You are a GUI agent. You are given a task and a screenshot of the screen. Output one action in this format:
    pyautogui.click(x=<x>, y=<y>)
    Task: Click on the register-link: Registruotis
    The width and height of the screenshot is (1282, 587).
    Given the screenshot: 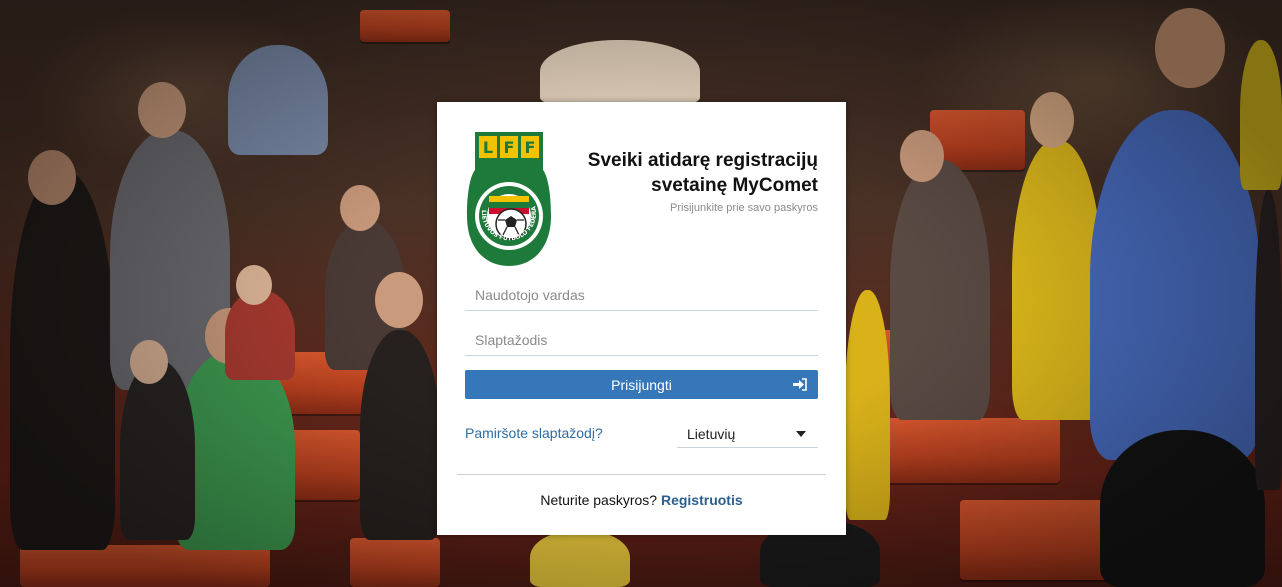 What is the action you would take?
    pyautogui.click(x=702, y=500)
    